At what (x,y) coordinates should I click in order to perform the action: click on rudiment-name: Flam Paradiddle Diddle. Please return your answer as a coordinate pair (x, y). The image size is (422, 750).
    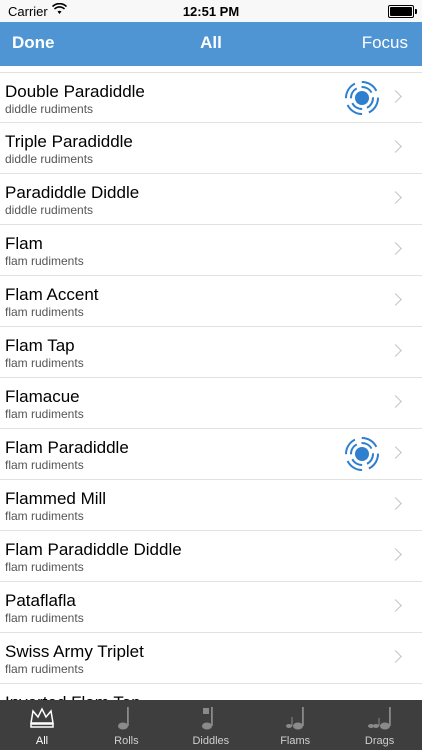
    Looking at the image, I should click on (93, 549).